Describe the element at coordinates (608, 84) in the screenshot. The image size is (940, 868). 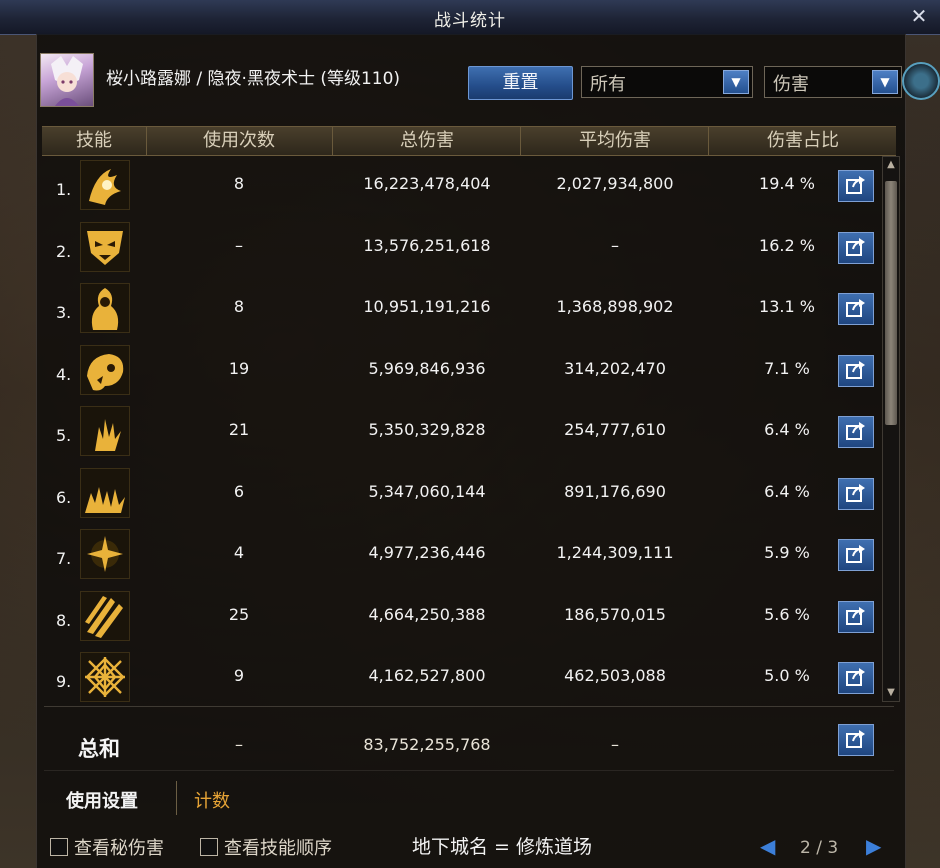
I see `filter-dropdown-value: 所有` at that location.